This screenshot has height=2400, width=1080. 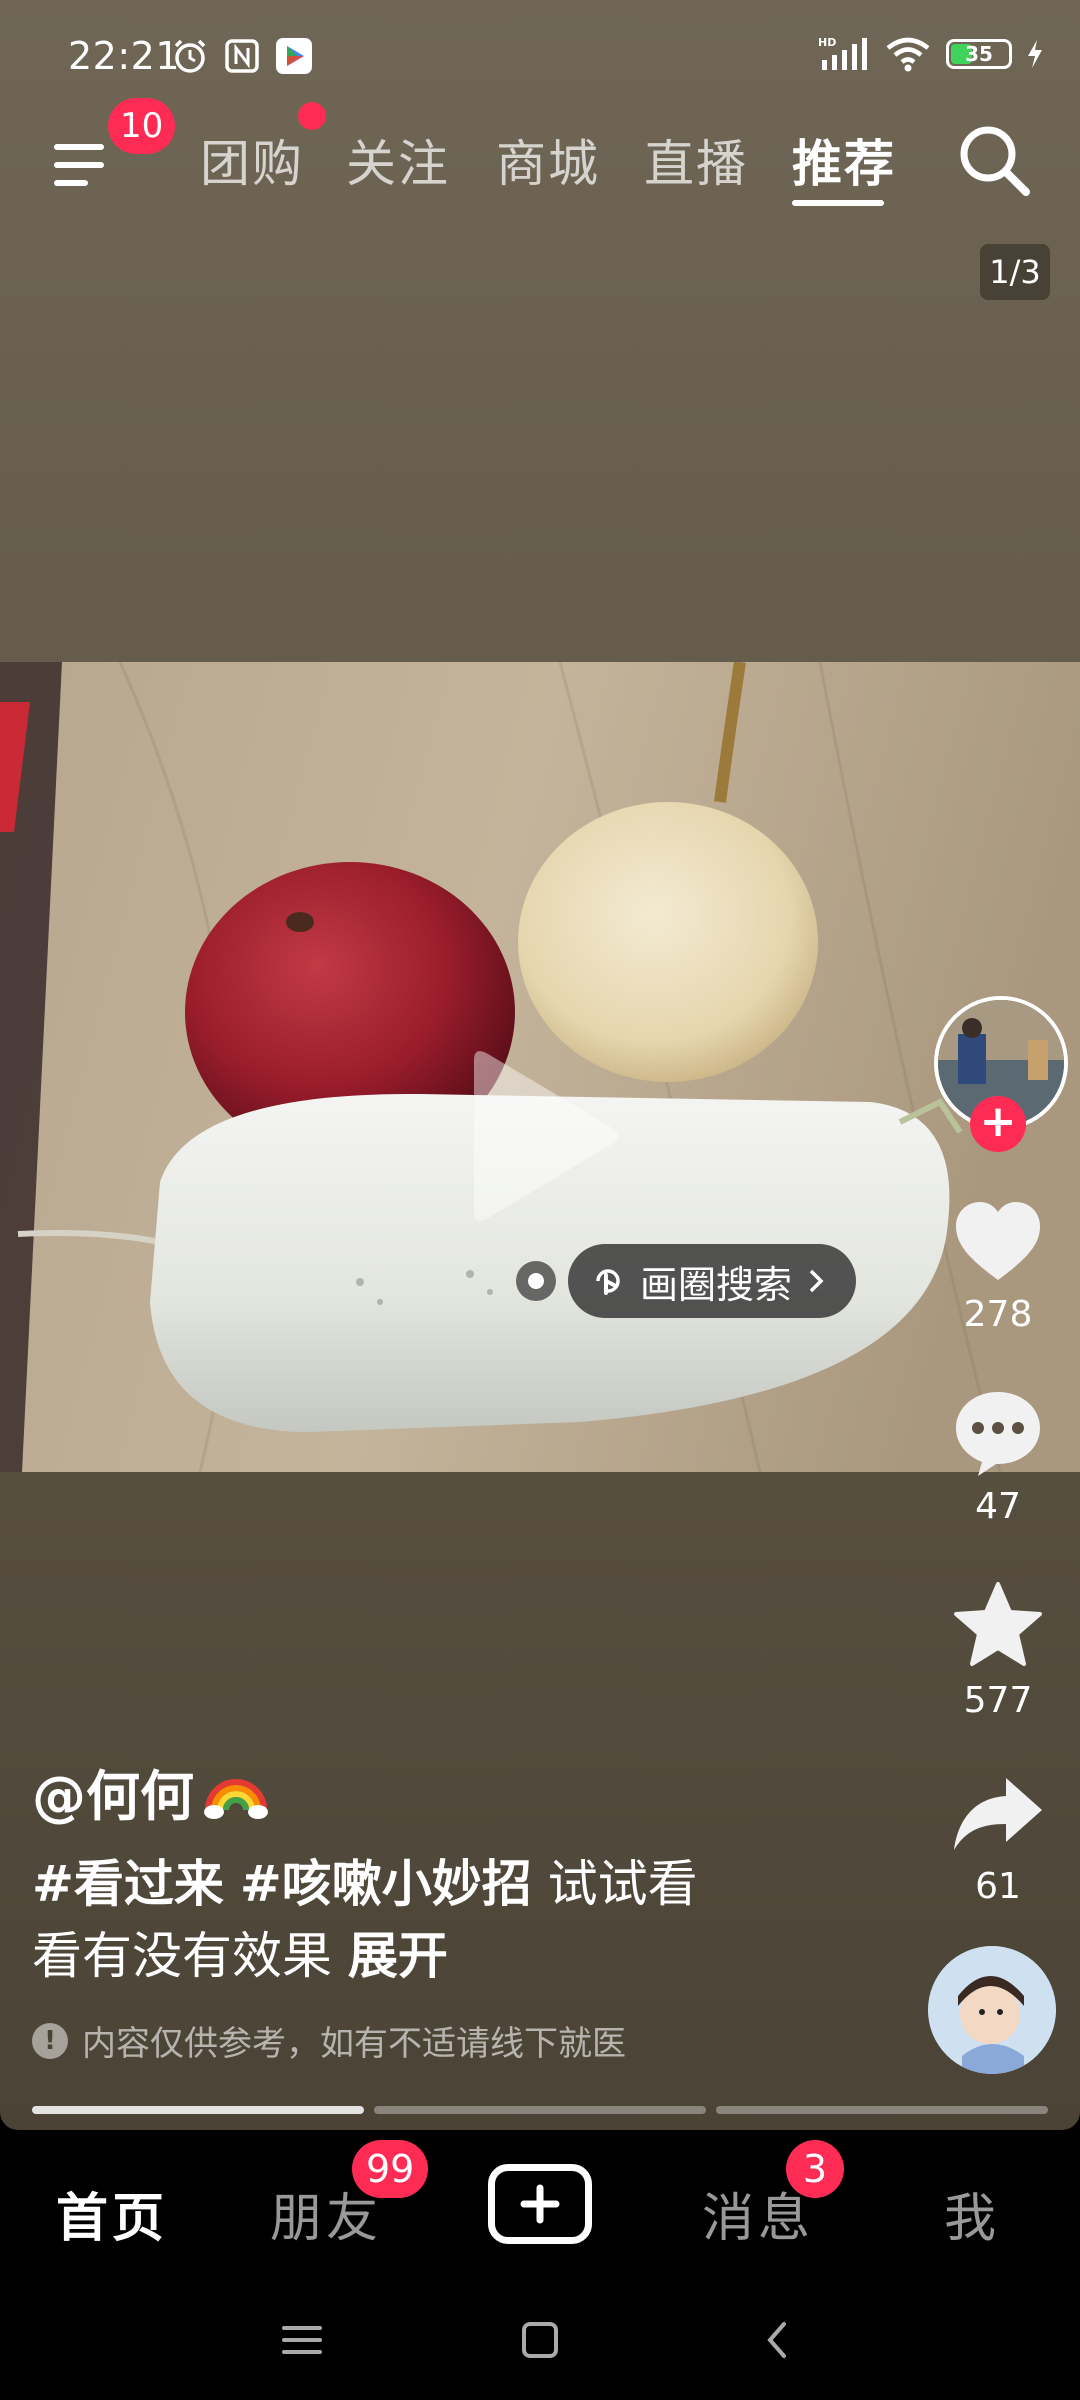 What do you see at coordinates (716, 1284) in the screenshot?
I see `circle-search-label: 画圈搜索` at bounding box center [716, 1284].